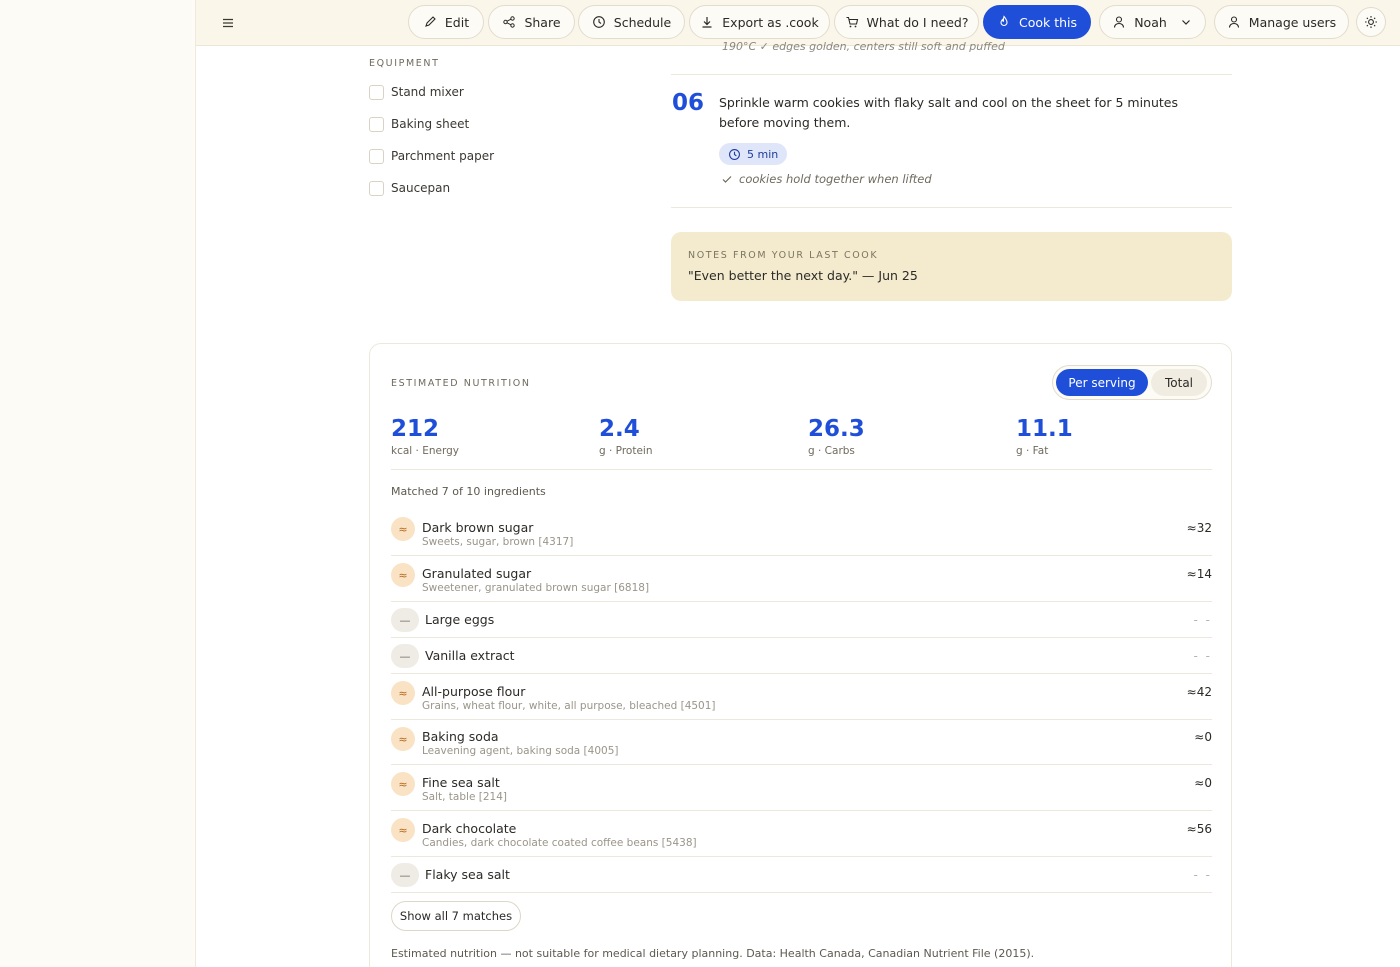 The width and height of the screenshot is (1400, 967). Describe the element at coordinates (763, 154) in the screenshot. I see `step-timer-label: 5 min` at that location.